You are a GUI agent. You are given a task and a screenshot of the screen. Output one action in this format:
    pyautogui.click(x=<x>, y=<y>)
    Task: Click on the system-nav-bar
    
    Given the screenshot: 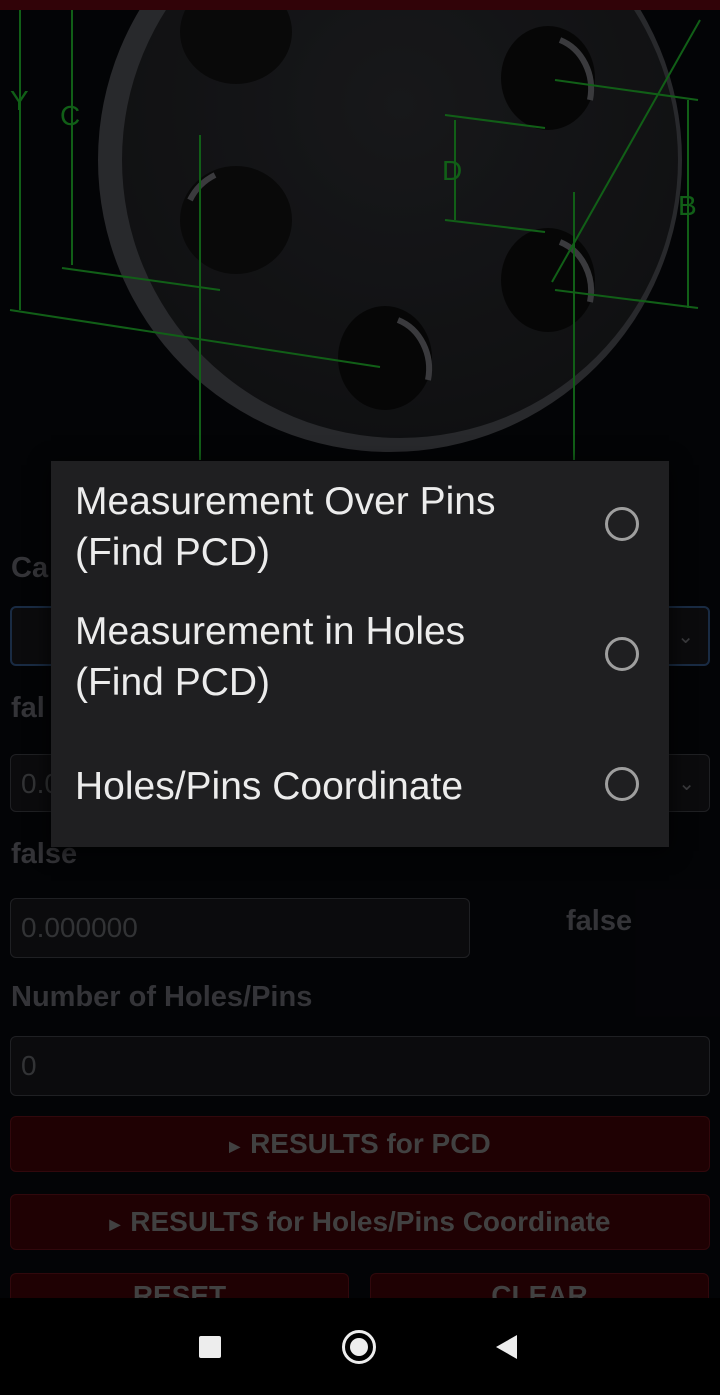 What is the action you would take?
    pyautogui.click(x=360, y=1346)
    